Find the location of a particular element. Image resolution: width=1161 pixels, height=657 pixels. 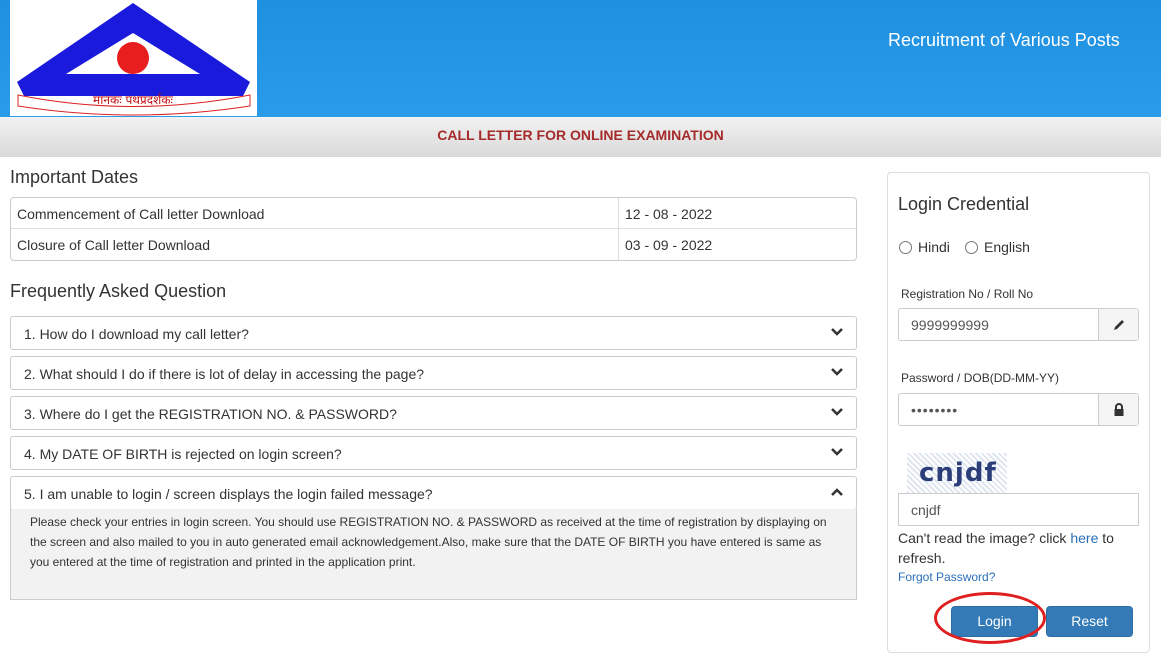

registration-label: Registration No / Roll No is located at coordinates (967, 294).